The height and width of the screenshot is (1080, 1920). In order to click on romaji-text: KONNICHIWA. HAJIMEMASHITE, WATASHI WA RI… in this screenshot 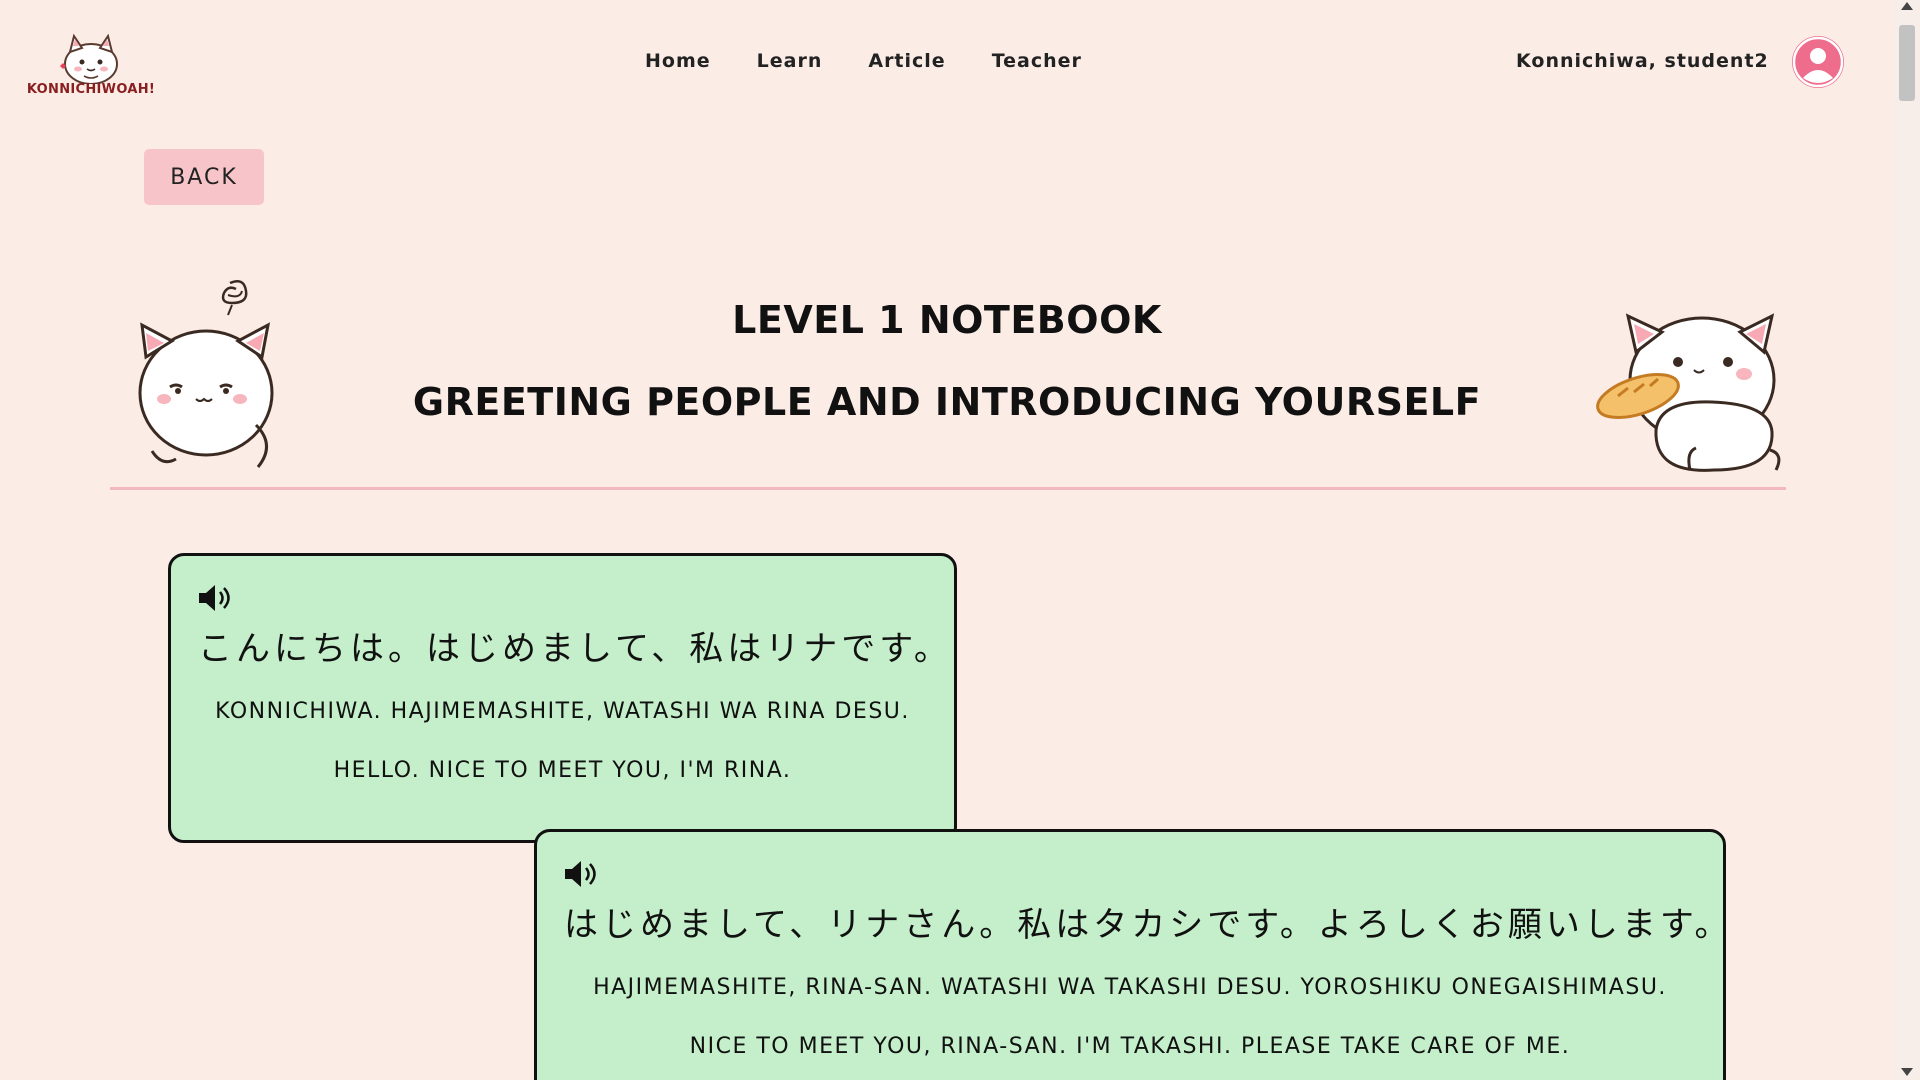, I will do `click(562, 711)`.